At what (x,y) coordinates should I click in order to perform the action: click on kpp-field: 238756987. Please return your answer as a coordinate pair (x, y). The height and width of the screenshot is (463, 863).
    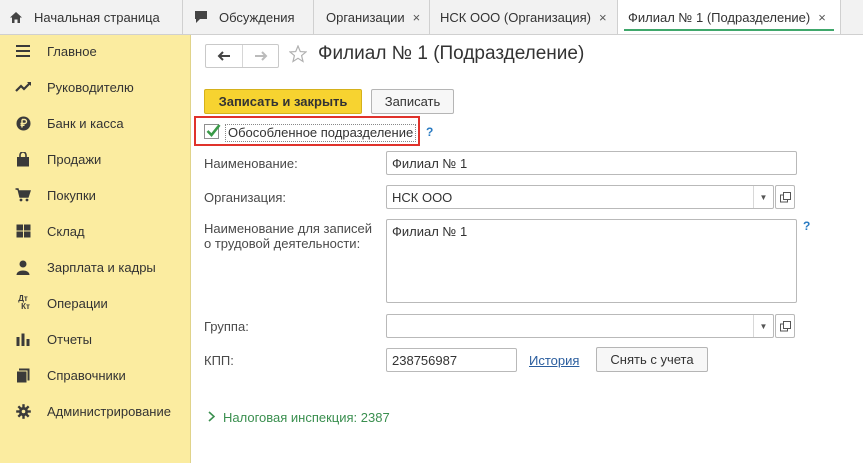
    Looking at the image, I should click on (451, 360).